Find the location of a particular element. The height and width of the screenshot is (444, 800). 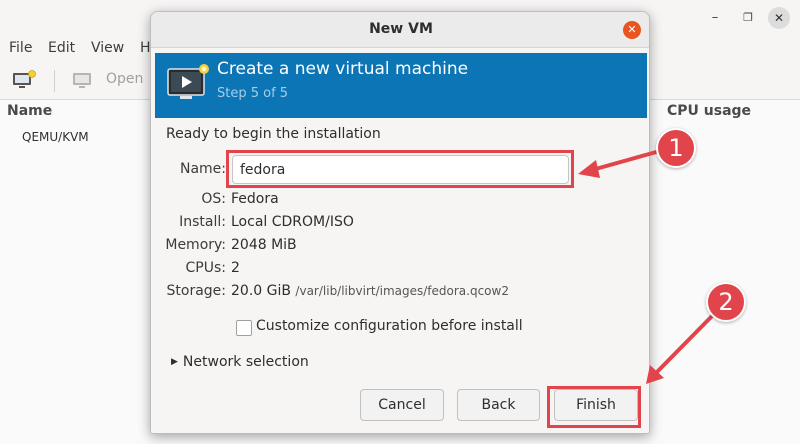

menu-view: View is located at coordinates (107, 48).